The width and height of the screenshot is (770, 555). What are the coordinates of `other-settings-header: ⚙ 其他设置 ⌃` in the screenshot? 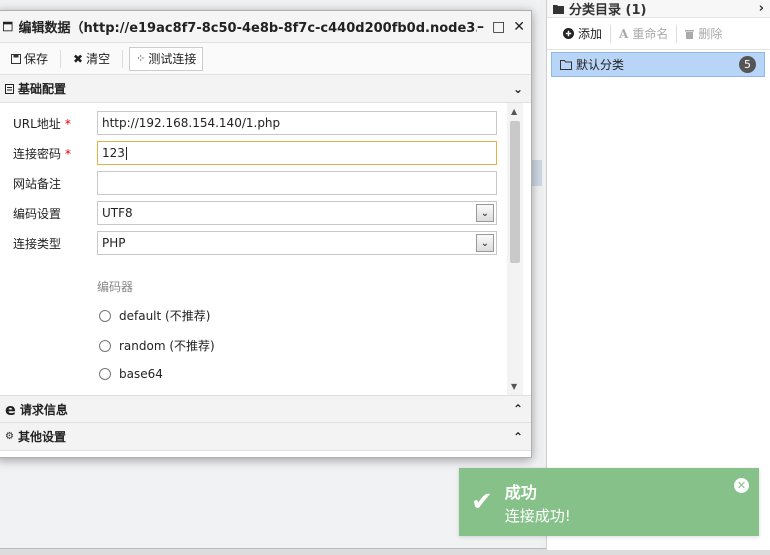 It's located at (265, 437).